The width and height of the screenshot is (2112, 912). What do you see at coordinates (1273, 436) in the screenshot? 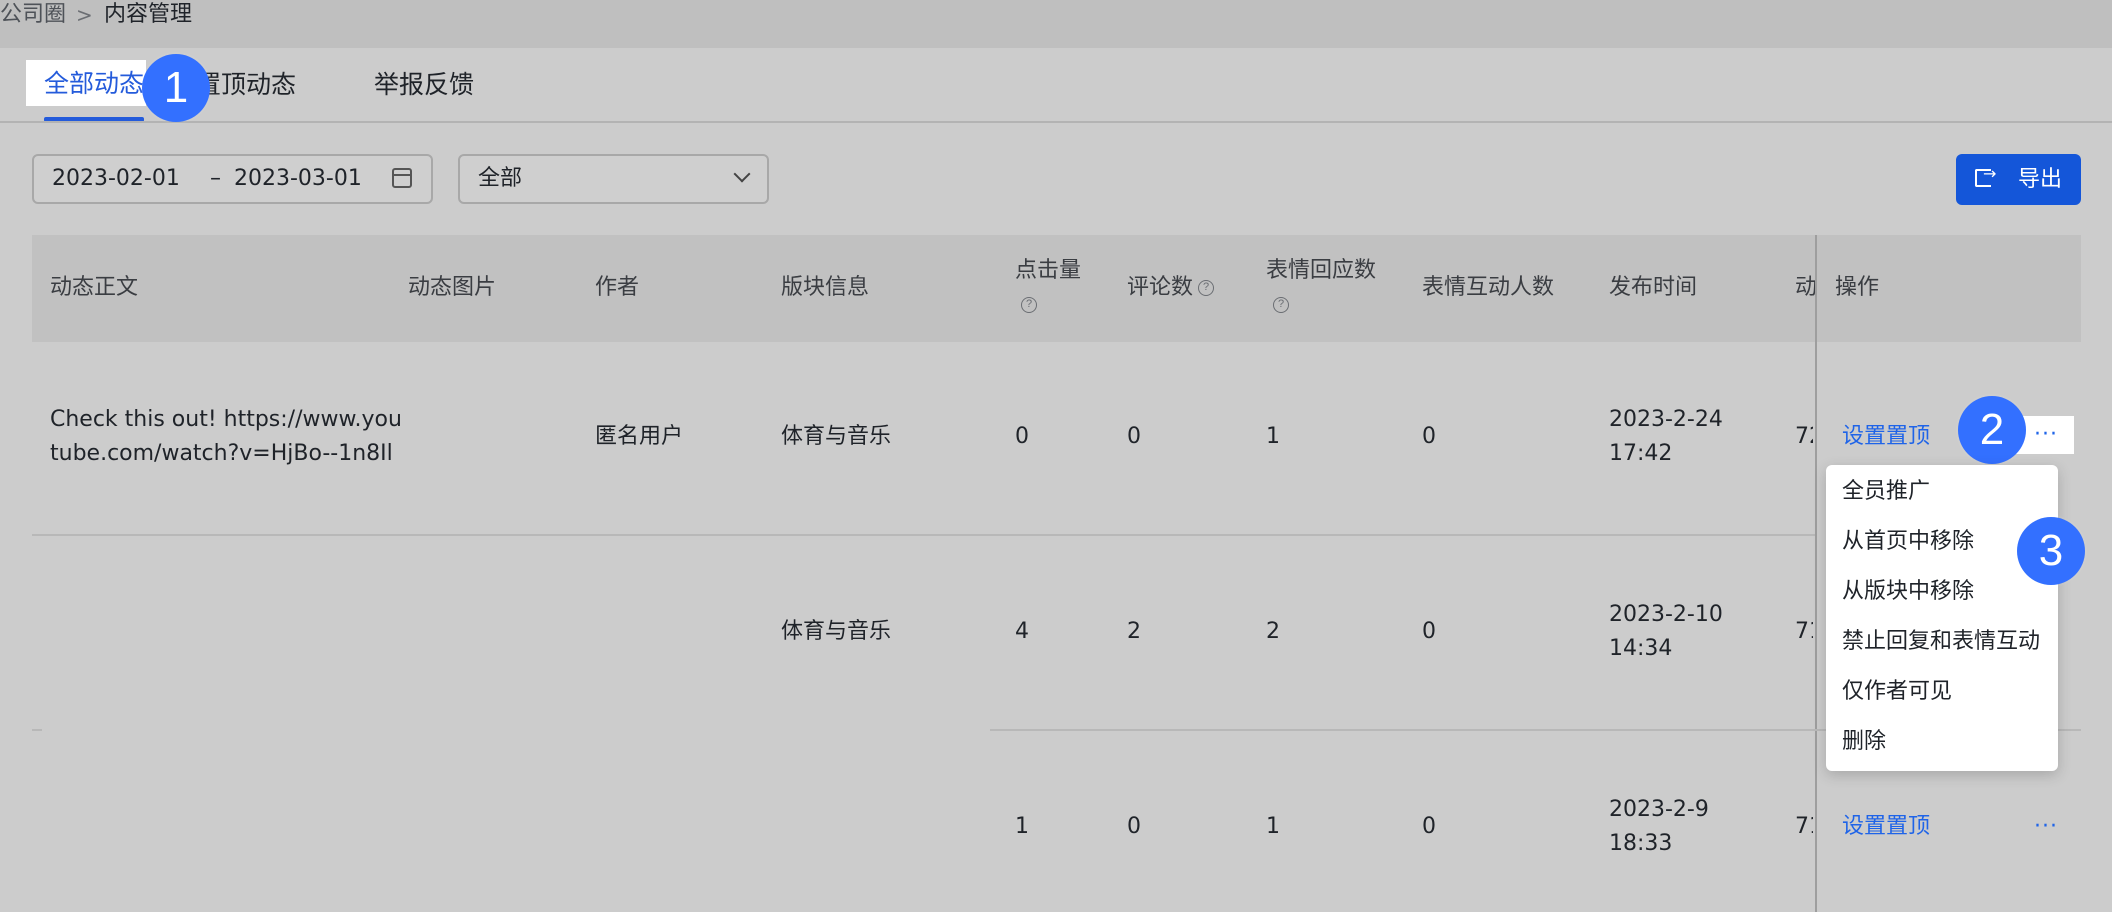
I see `row1-reactions: 1` at bounding box center [1273, 436].